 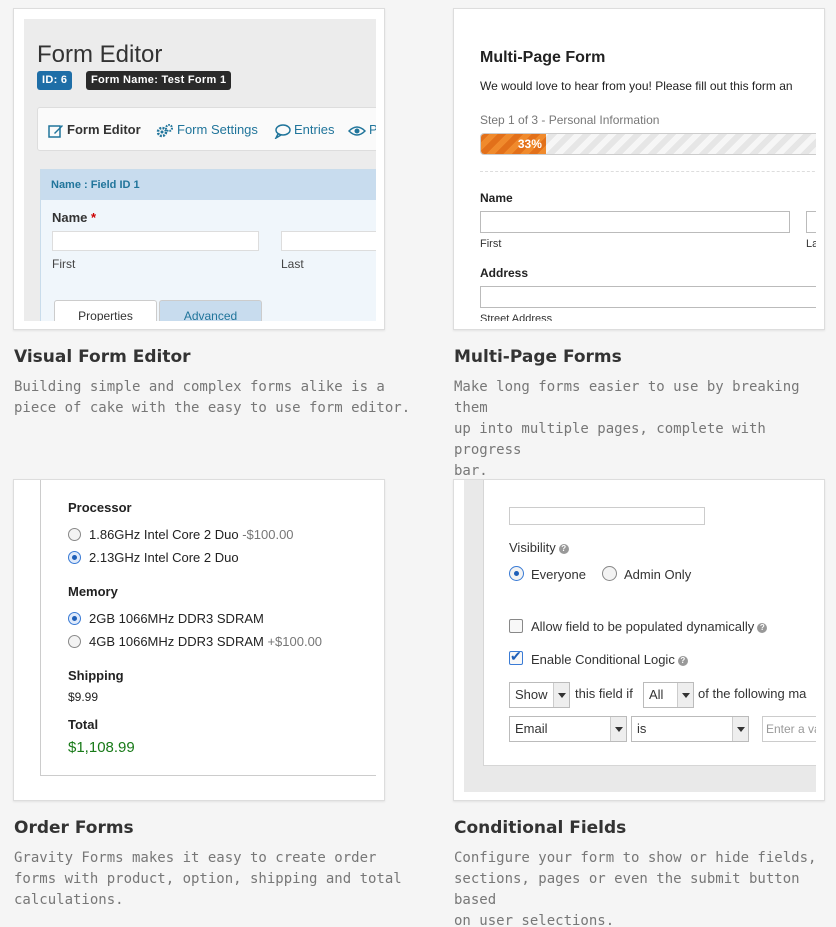 I want to click on toolbar-preview-label: P, so click(x=372, y=129).